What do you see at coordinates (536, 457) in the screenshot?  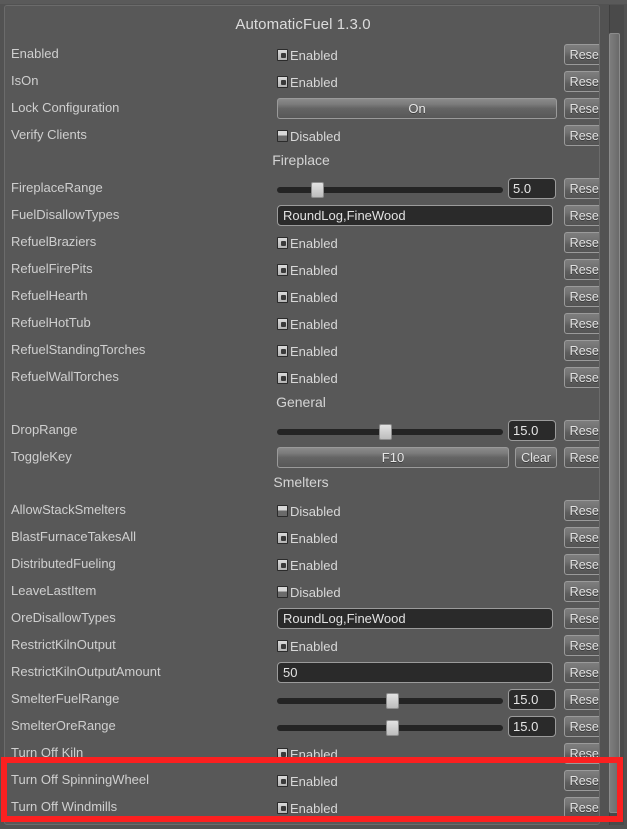 I see `clear-button-togglekey: Clear` at bounding box center [536, 457].